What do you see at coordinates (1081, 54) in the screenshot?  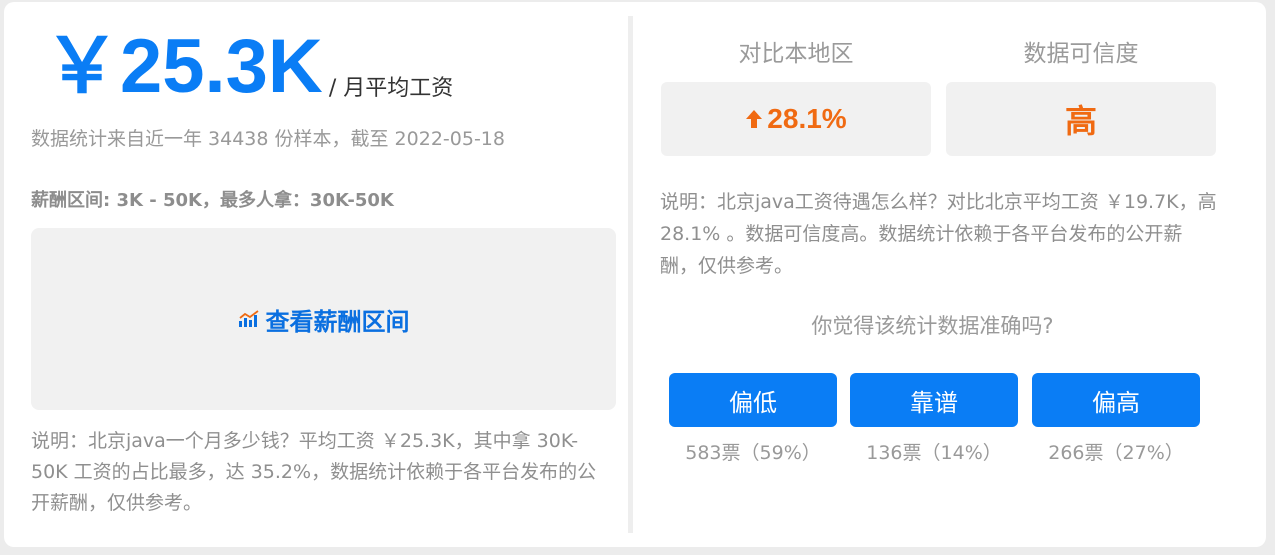 I see `credibility-header: 数据可信度` at bounding box center [1081, 54].